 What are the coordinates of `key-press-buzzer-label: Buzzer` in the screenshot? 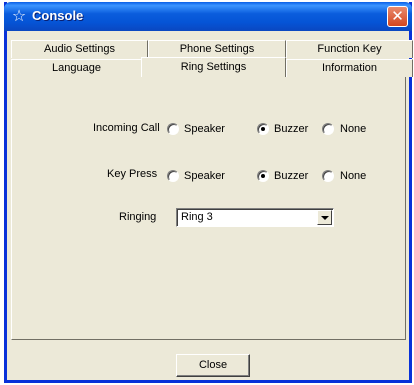 It's located at (291, 176).